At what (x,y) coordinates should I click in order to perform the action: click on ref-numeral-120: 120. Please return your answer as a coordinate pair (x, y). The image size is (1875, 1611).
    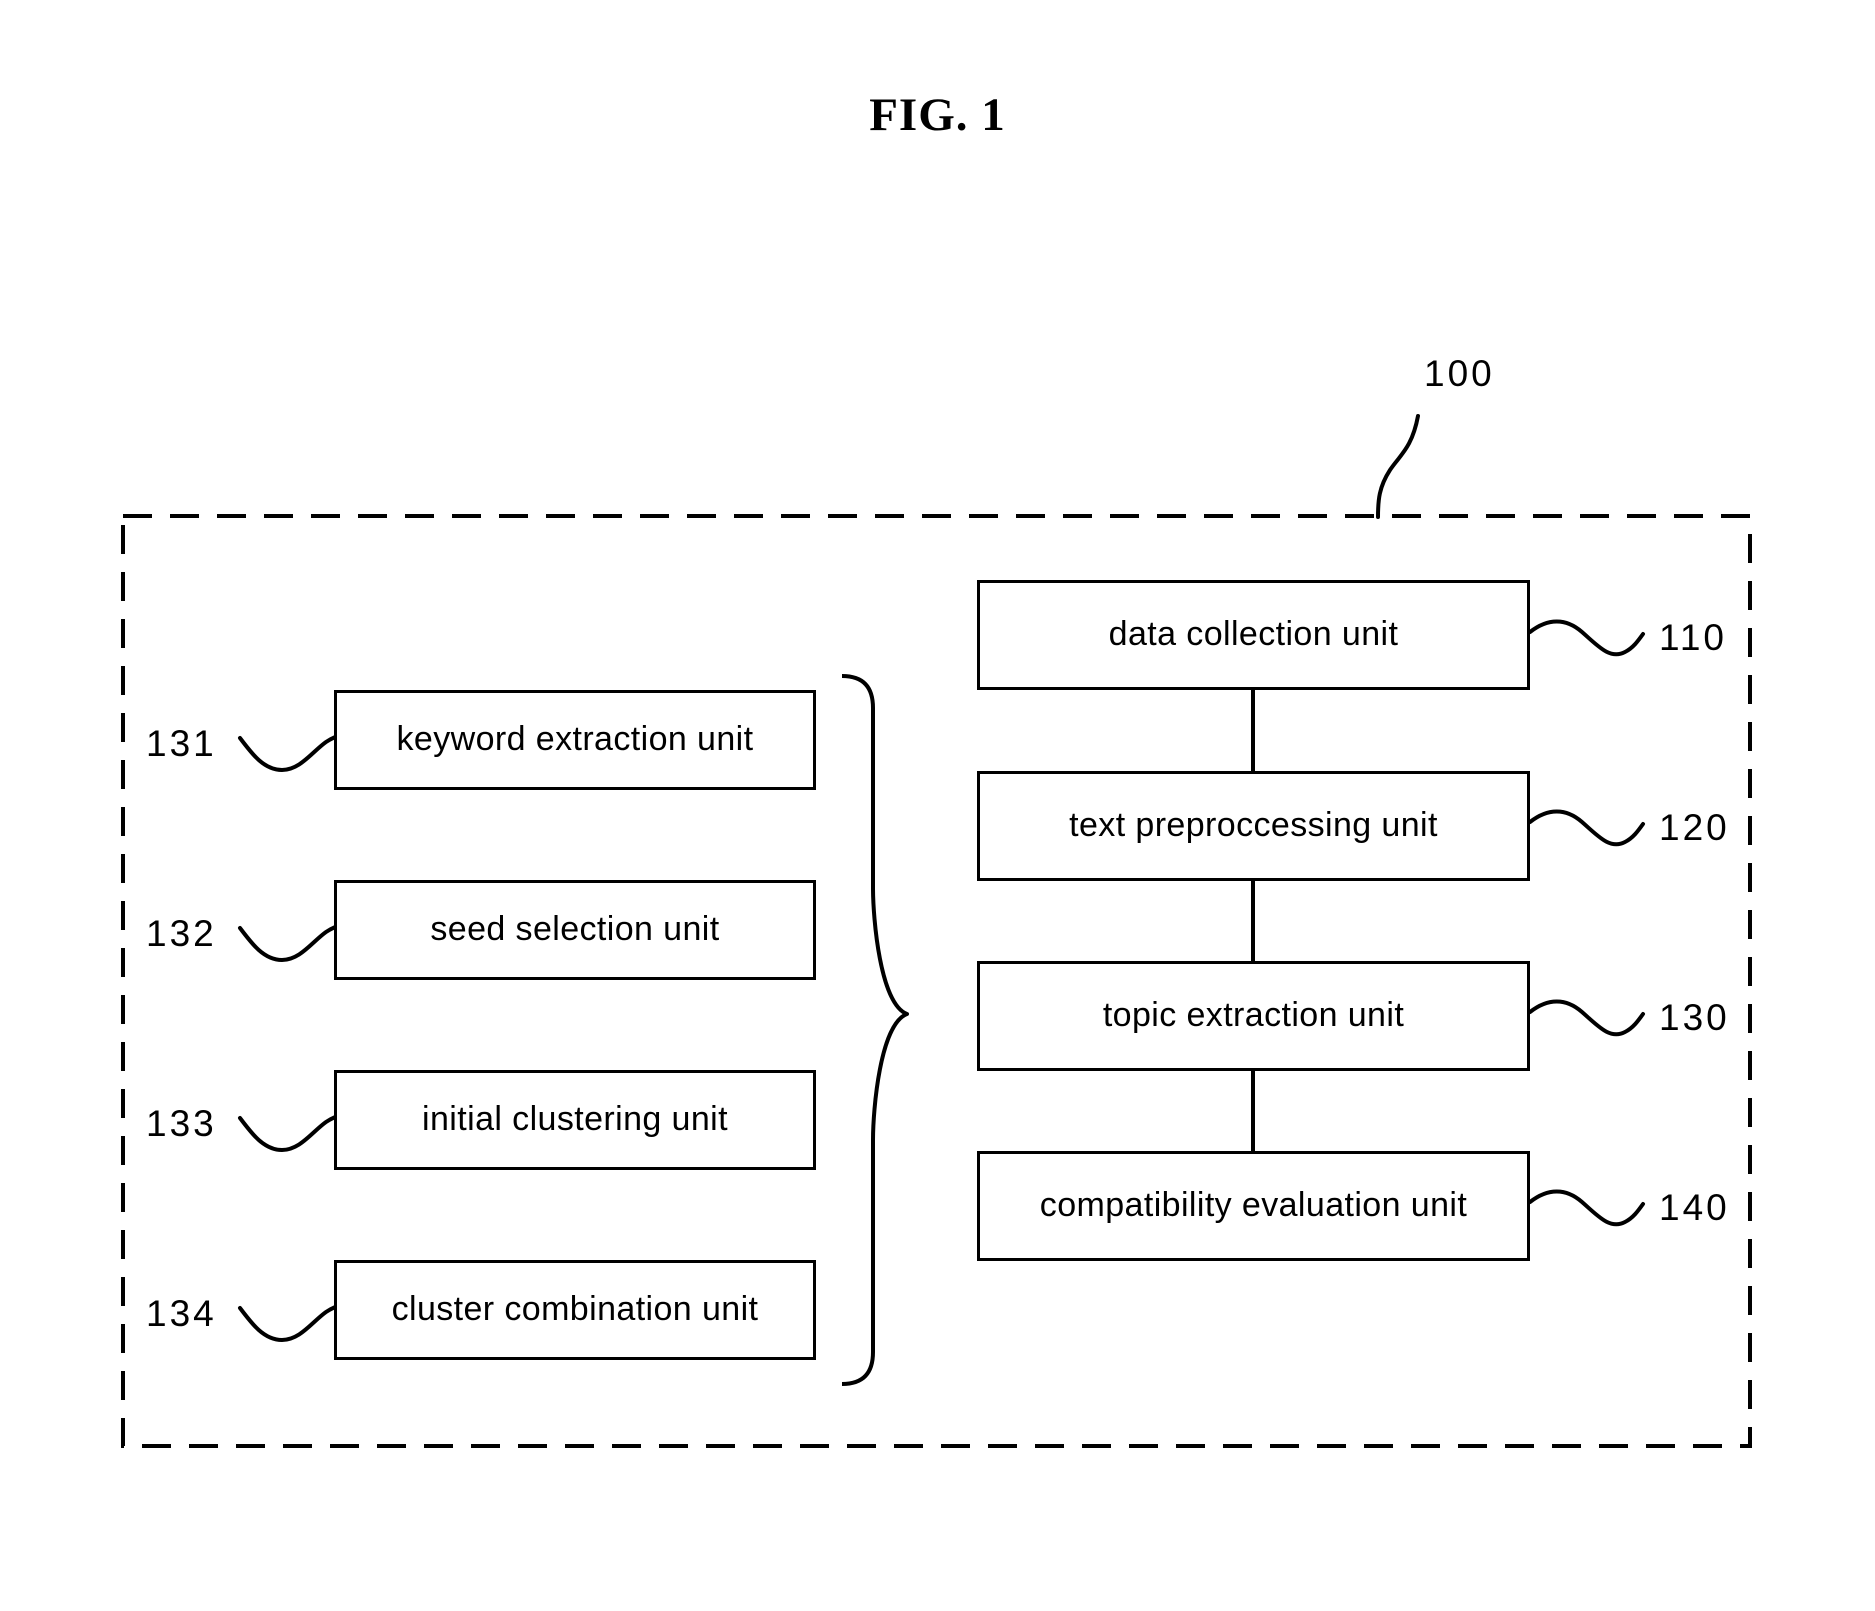
    Looking at the image, I should click on (1694, 827).